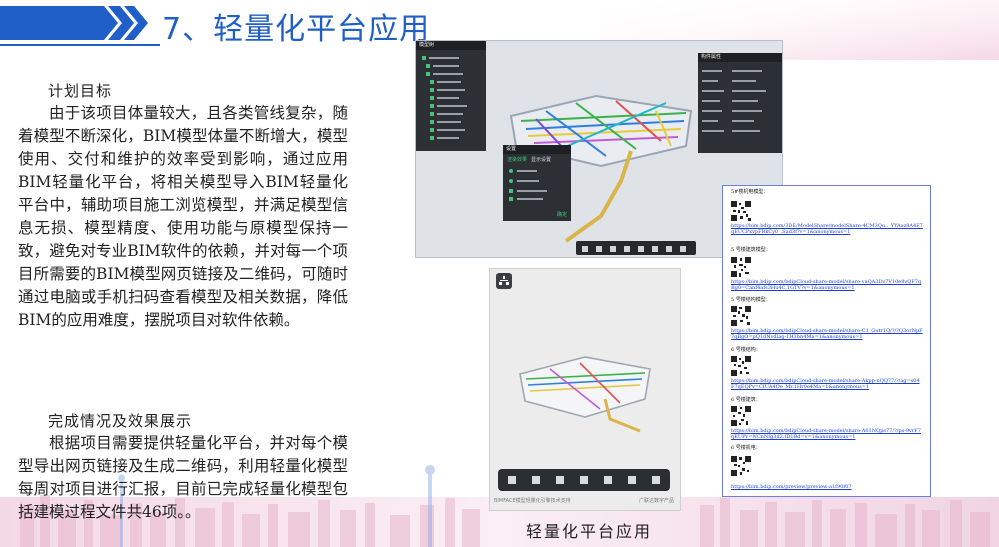  Describe the element at coordinates (120, 421) in the screenshot. I see `section-title-result: 完成情况及效果展示` at that location.